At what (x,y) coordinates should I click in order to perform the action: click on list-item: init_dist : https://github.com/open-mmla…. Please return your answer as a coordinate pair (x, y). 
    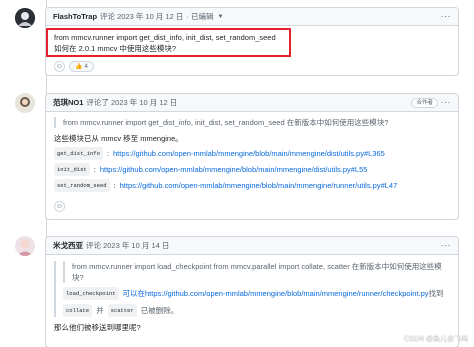
    Looking at the image, I should click on (252, 169).